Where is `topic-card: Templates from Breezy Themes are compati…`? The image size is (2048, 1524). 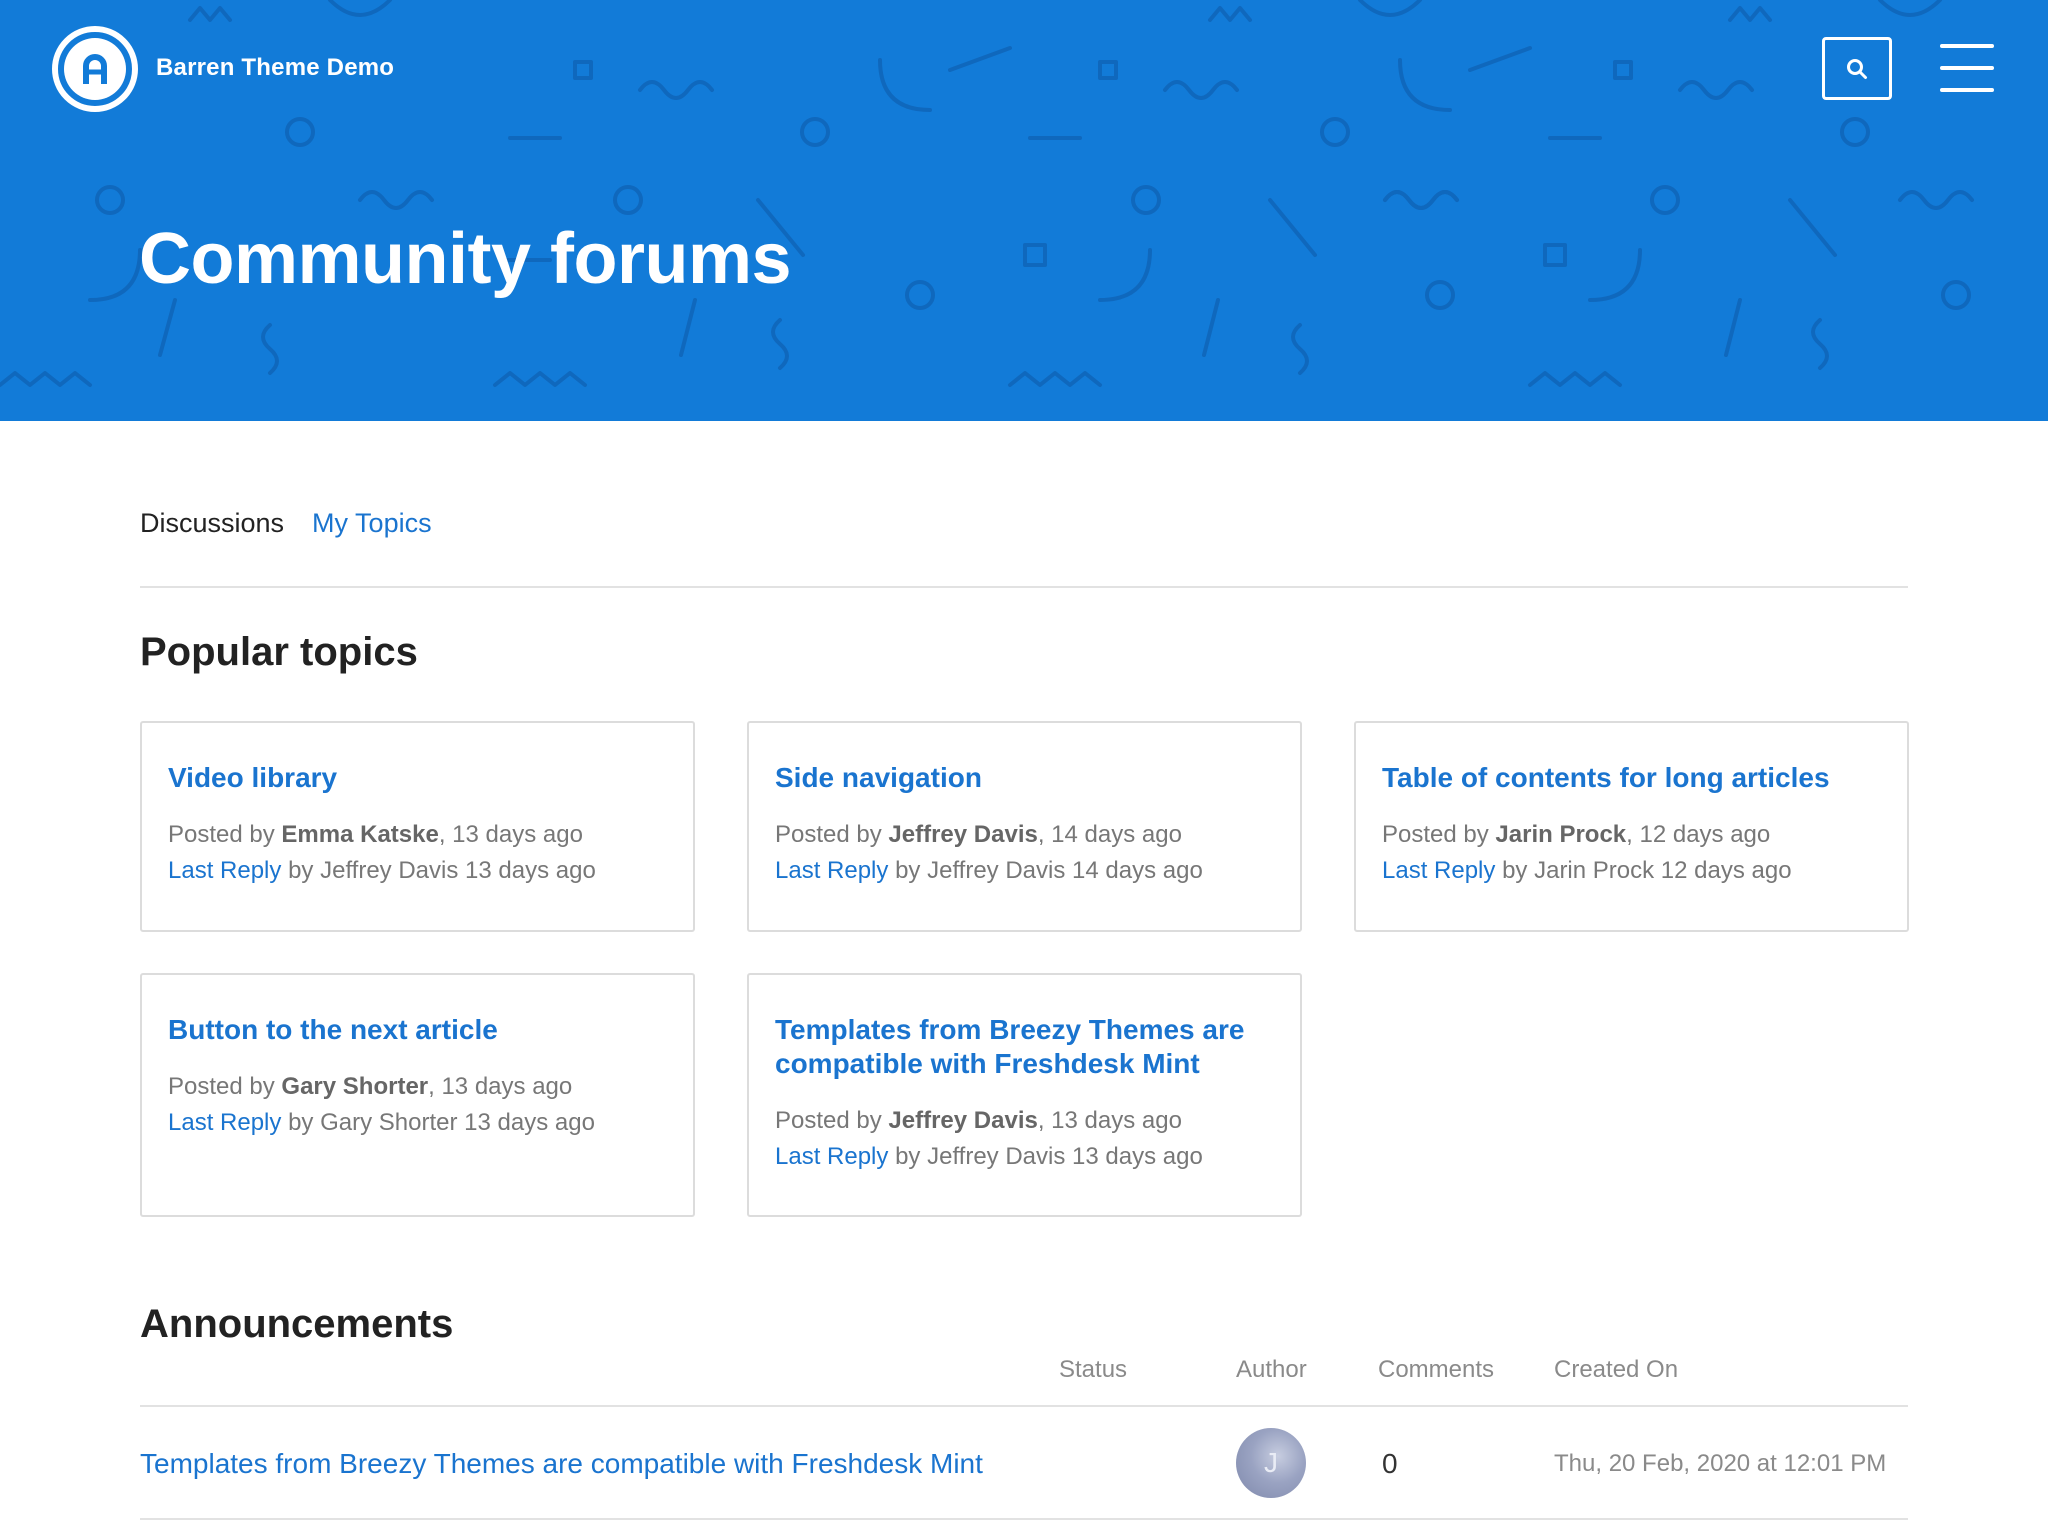 topic-card: Templates from Breezy Themes are compati… is located at coordinates (1024, 1095).